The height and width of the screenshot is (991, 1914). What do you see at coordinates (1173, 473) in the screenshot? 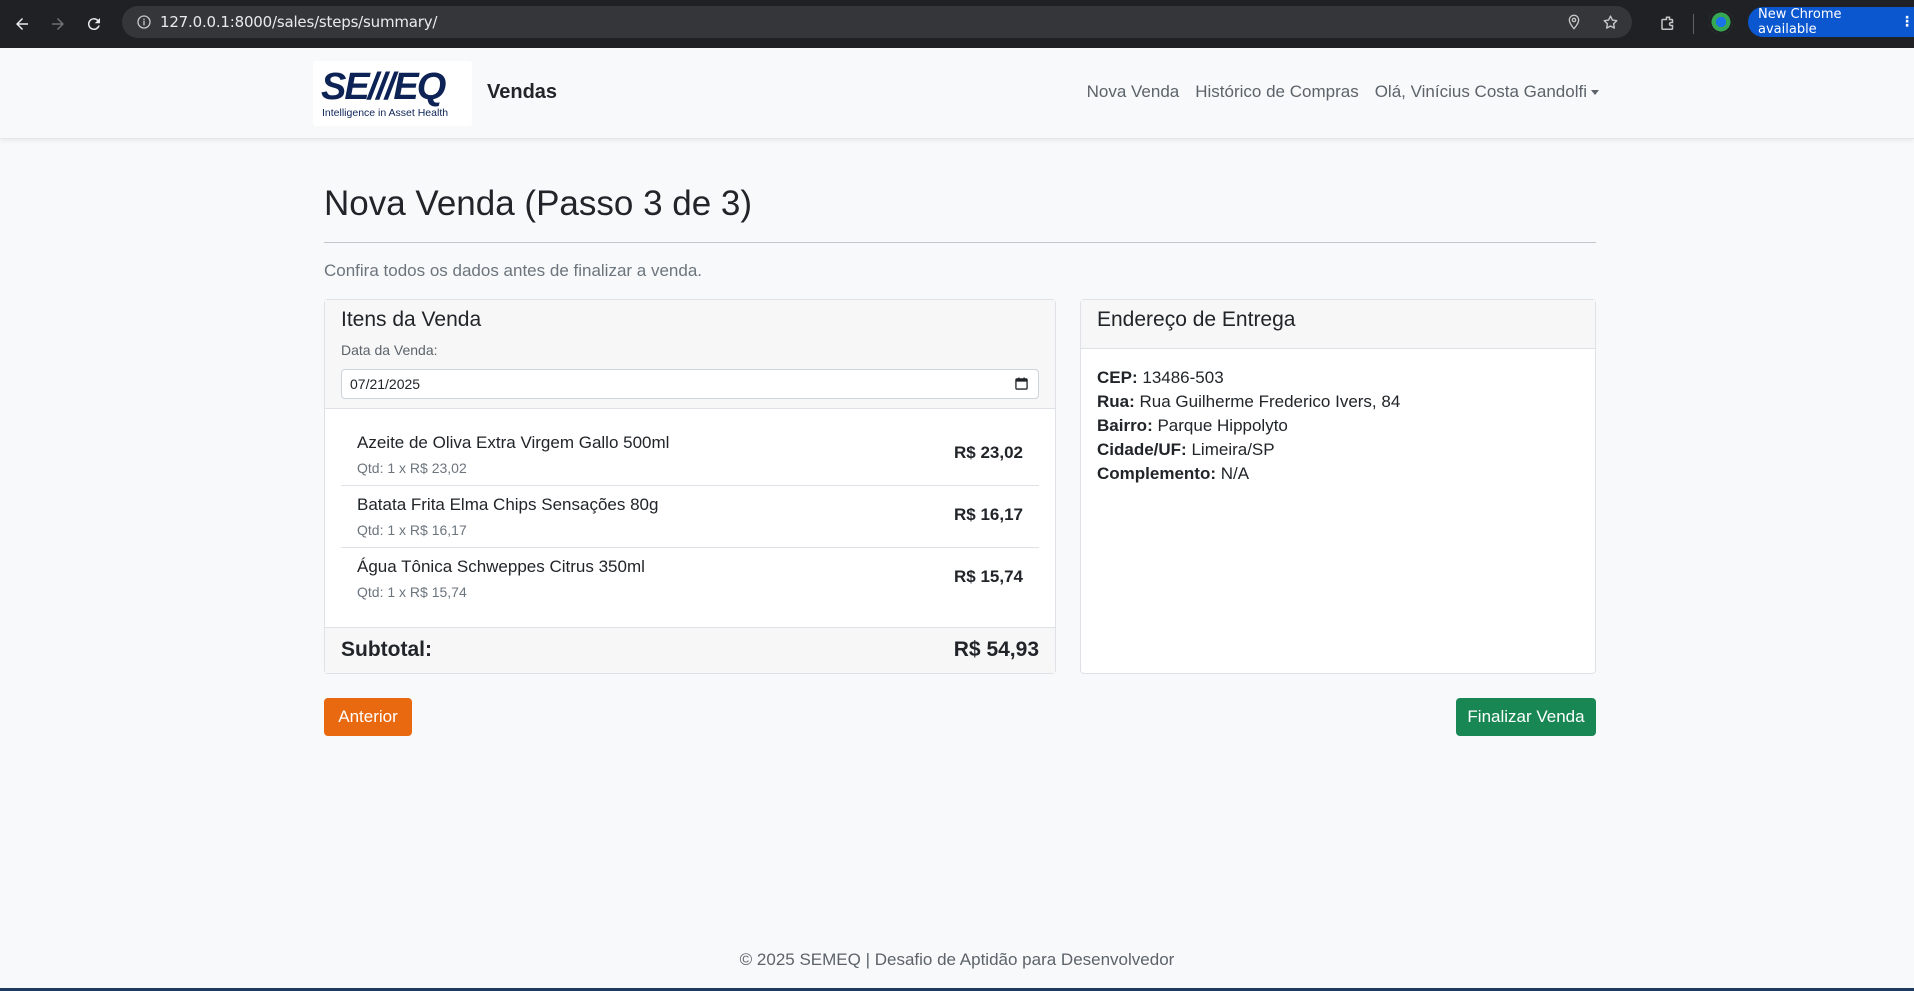
I see `address-complement: Complemento: N/A` at bounding box center [1173, 473].